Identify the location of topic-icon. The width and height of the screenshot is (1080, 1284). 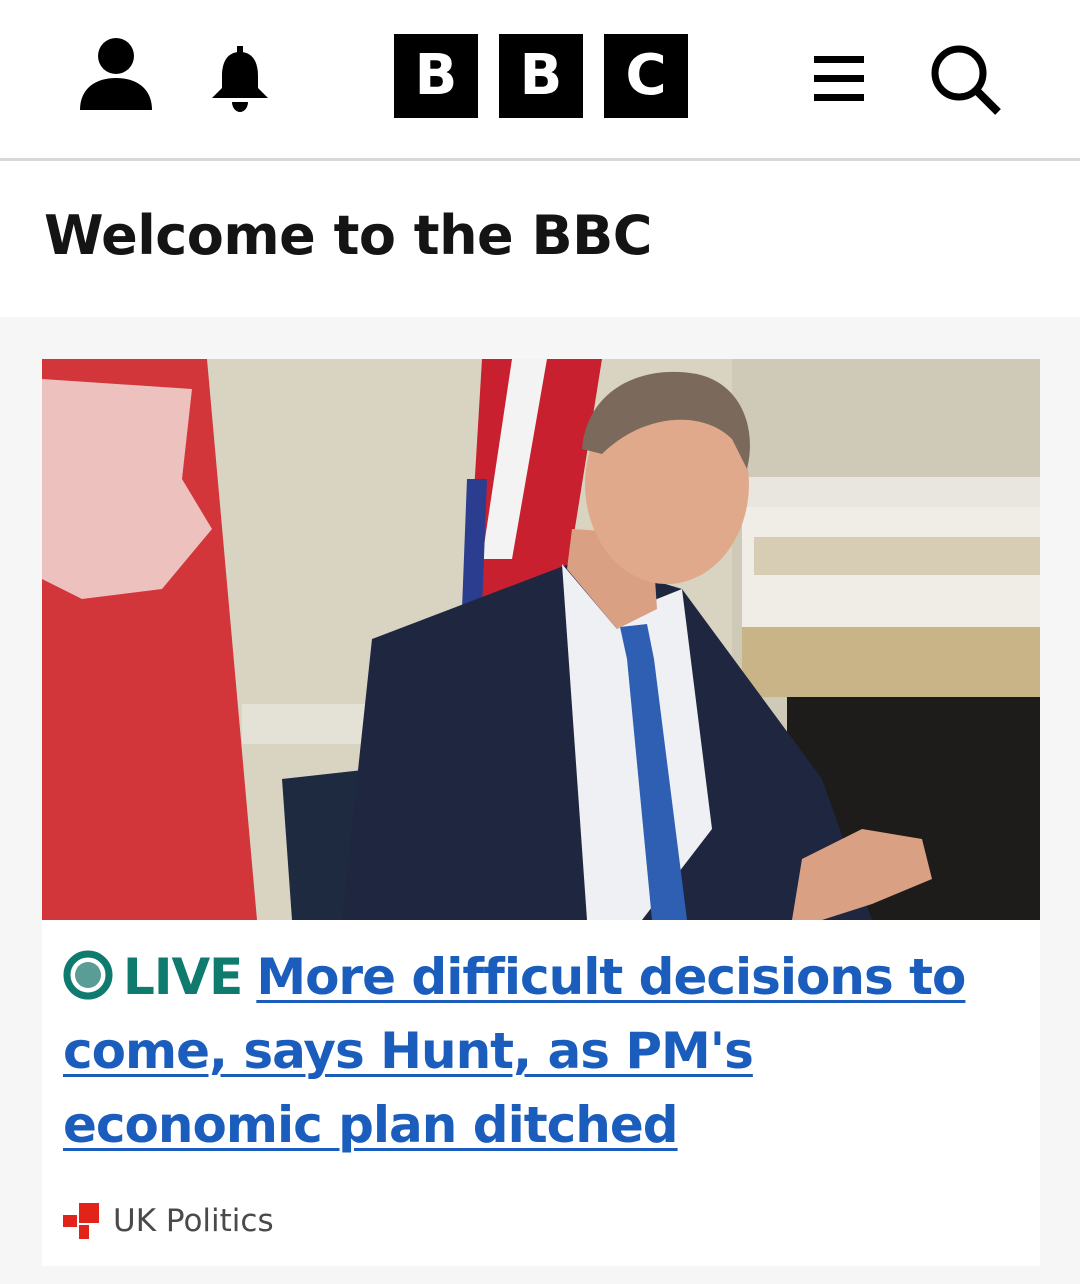
(81, 1221).